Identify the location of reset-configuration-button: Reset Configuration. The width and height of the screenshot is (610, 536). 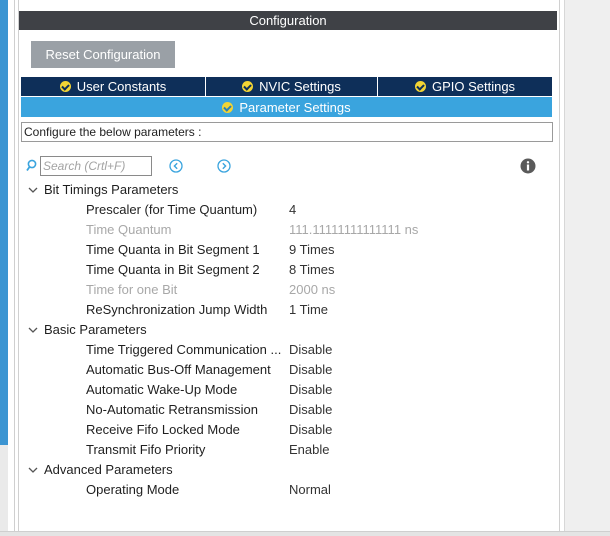
(103, 54).